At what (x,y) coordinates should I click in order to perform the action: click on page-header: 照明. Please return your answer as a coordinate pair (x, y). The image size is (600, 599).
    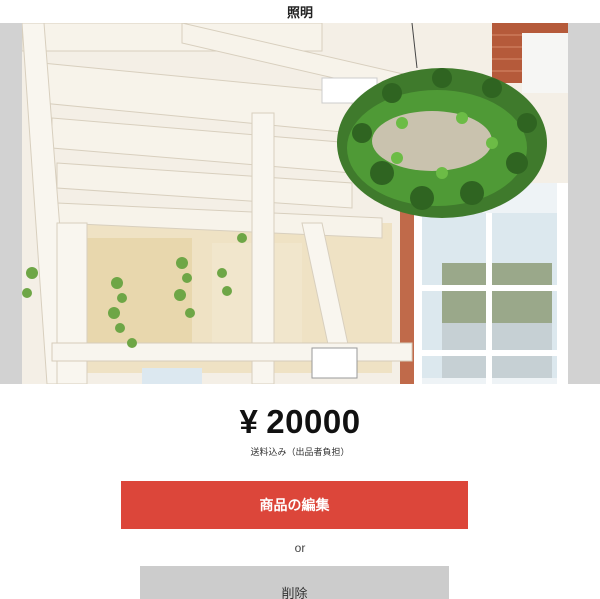
    Looking at the image, I should click on (300, 11).